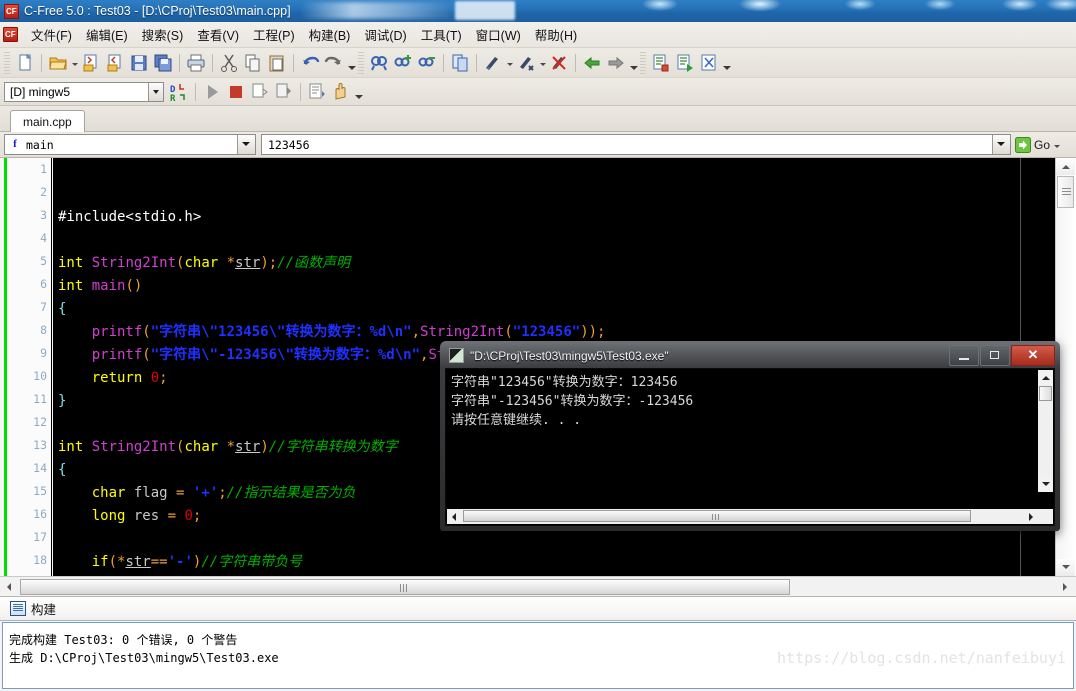 The image size is (1076, 691). I want to click on menu-item-debug: 调试(D), so click(385, 34).